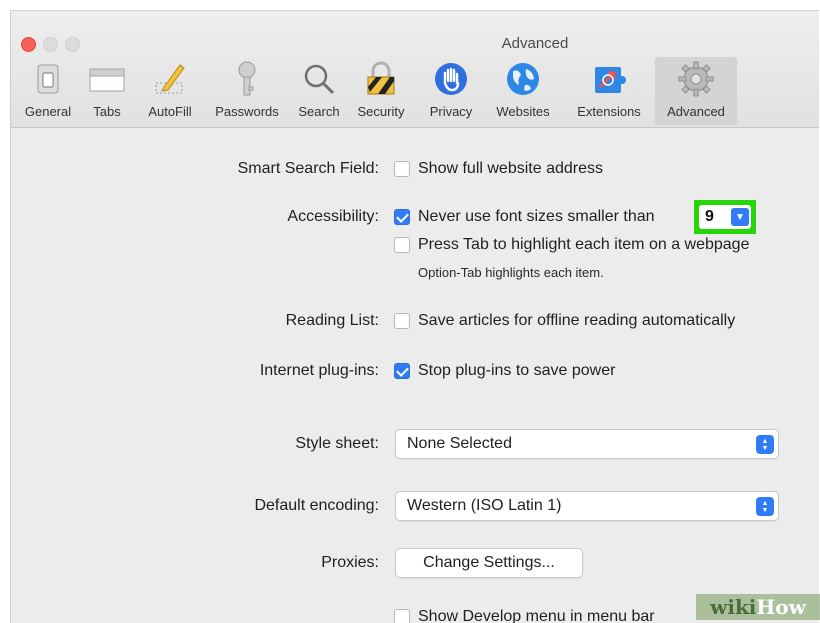 The width and height of the screenshot is (820, 623). What do you see at coordinates (170, 79) in the screenshot?
I see `autofill-pencil-icon` at bounding box center [170, 79].